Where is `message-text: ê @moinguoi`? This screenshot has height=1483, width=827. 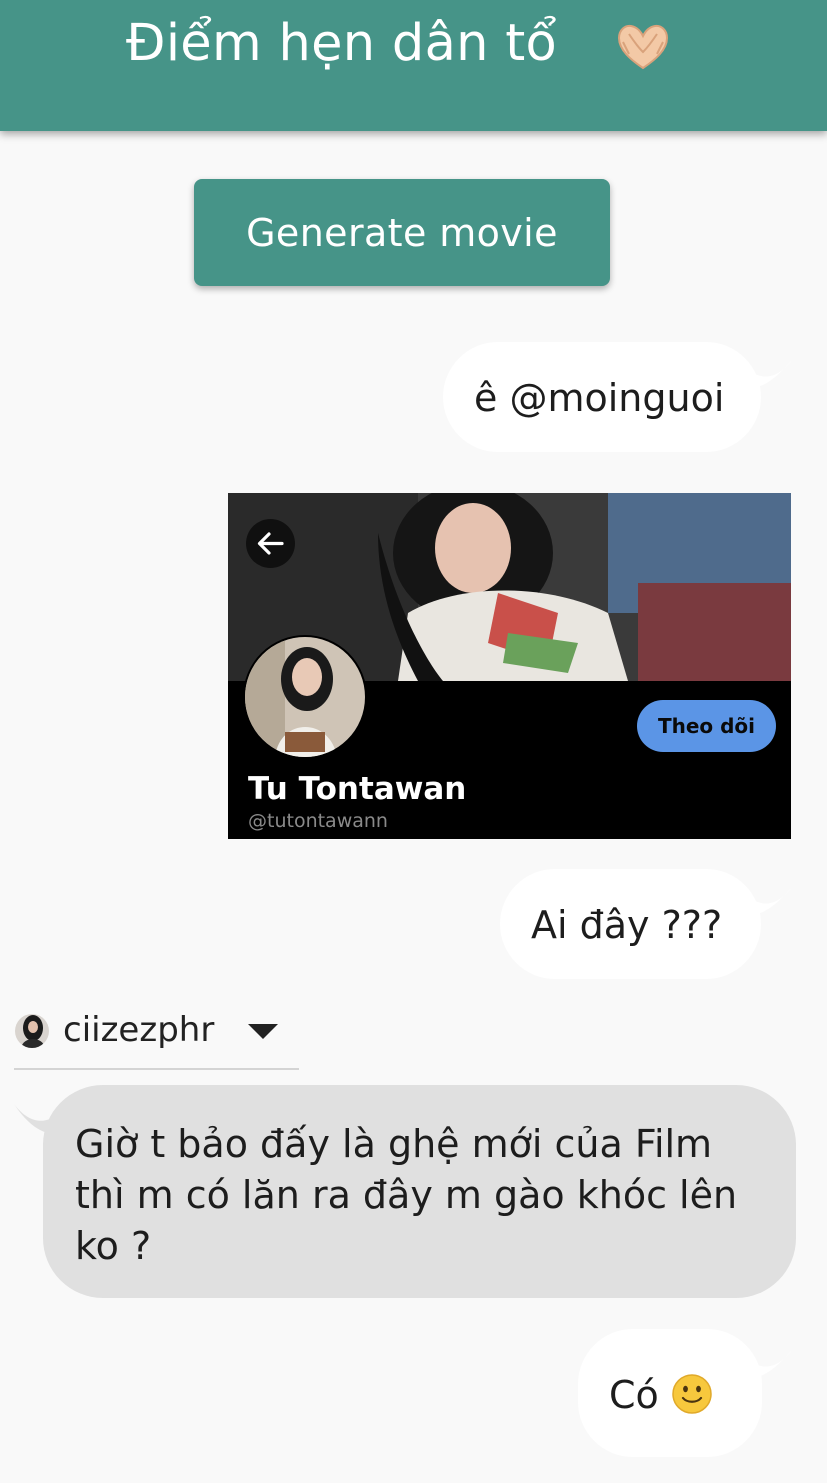 message-text: ê @moinguoi is located at coordinates (599, 398).